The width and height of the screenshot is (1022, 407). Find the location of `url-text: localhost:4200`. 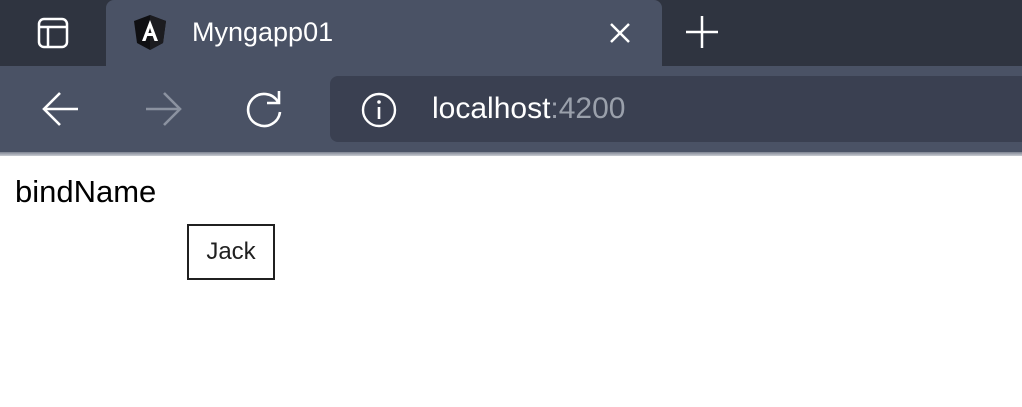

url-text: localhost:4200 is located at coordinates (528, 109).